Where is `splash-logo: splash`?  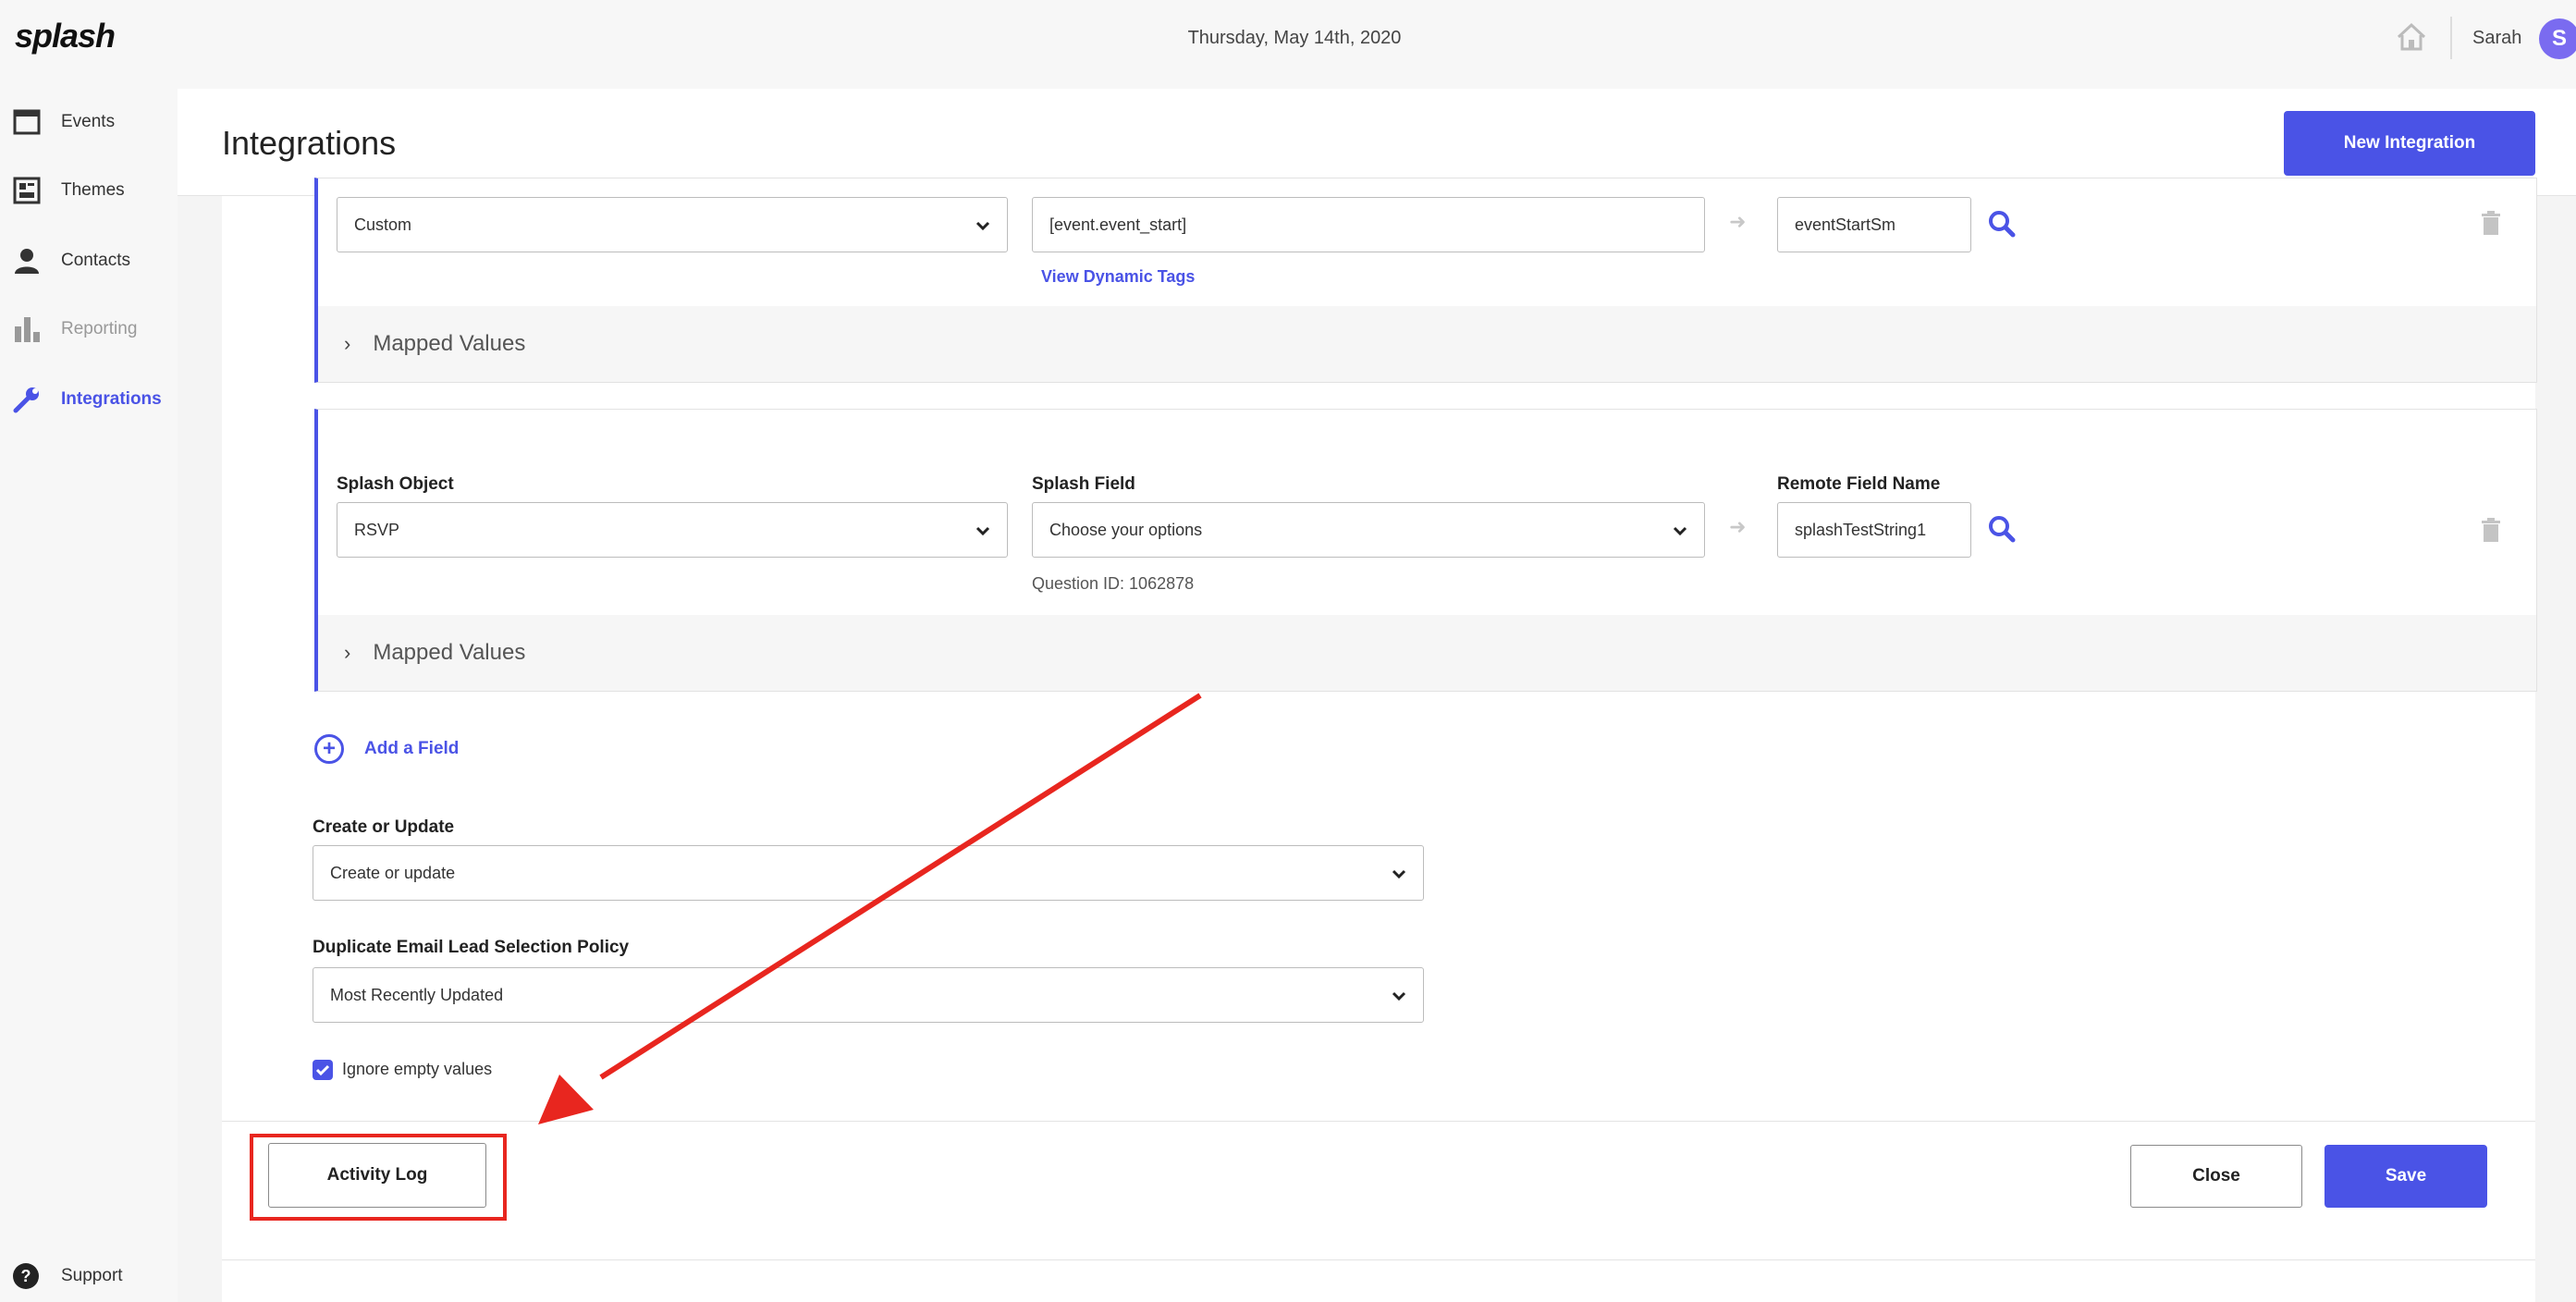 splash-logo: splash is located at coordinates (65, 36).